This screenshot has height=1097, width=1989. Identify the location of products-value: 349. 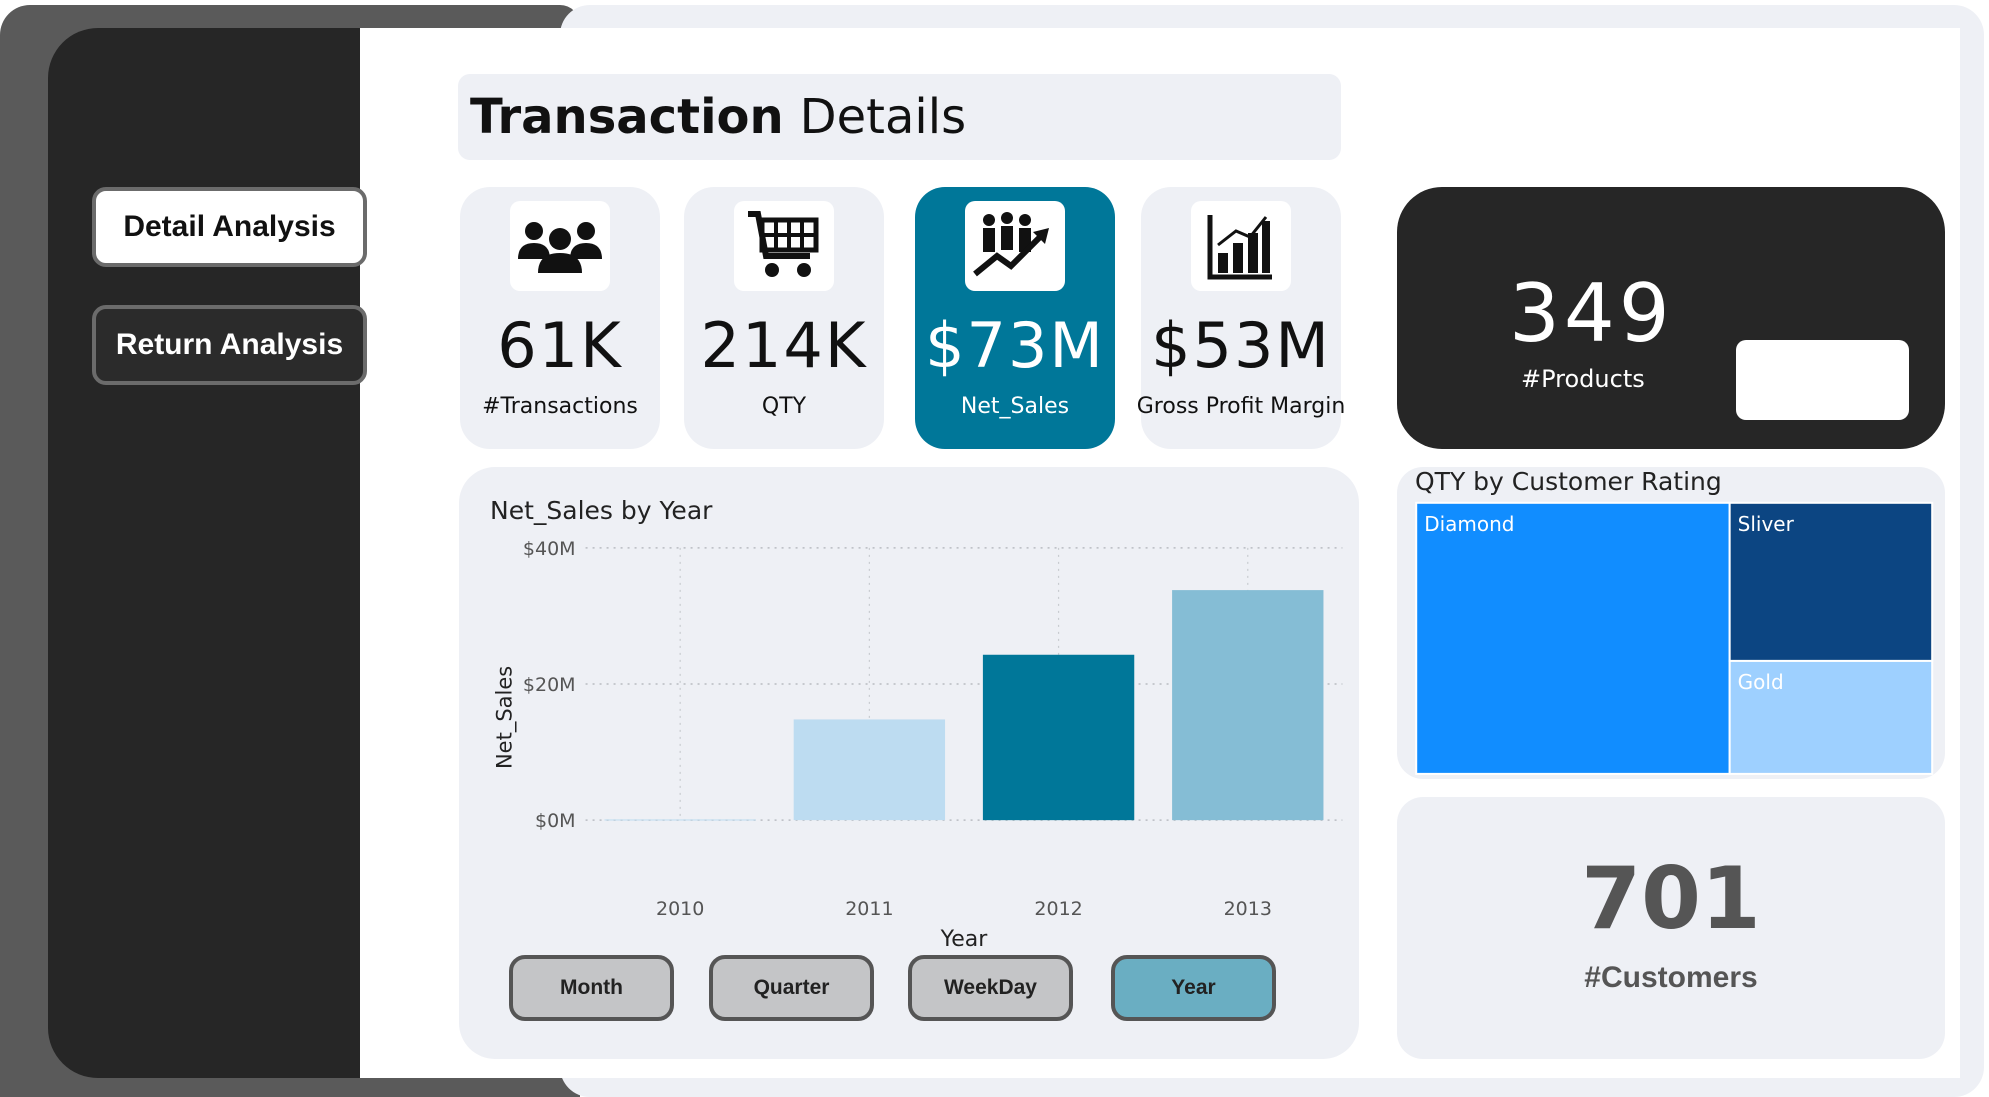
(1591, 313).